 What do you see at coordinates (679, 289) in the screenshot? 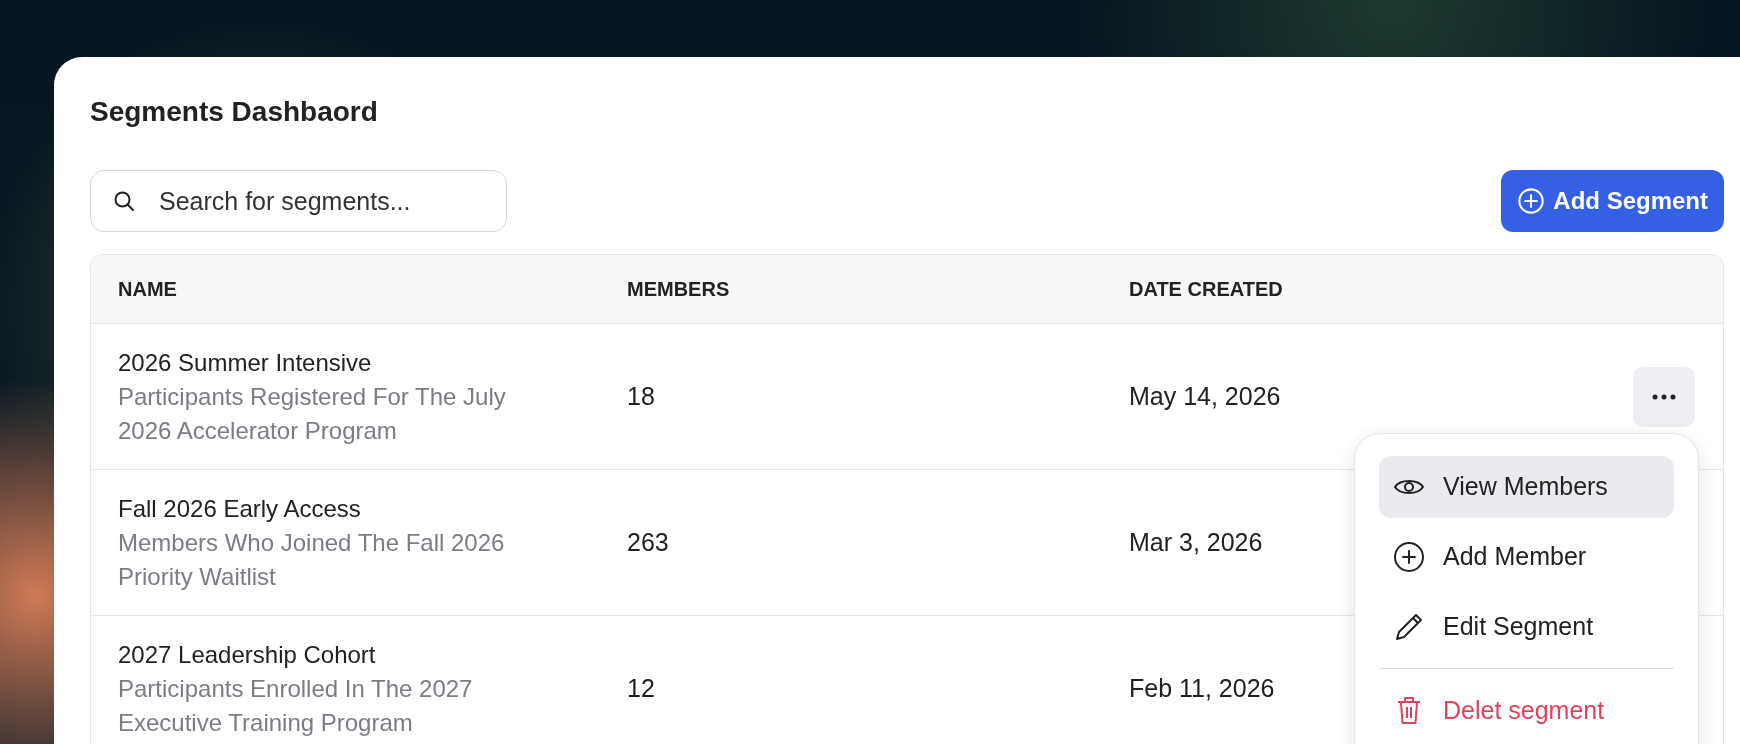
I see `column-header: MEMBERS` at bounding box center [679, 289].